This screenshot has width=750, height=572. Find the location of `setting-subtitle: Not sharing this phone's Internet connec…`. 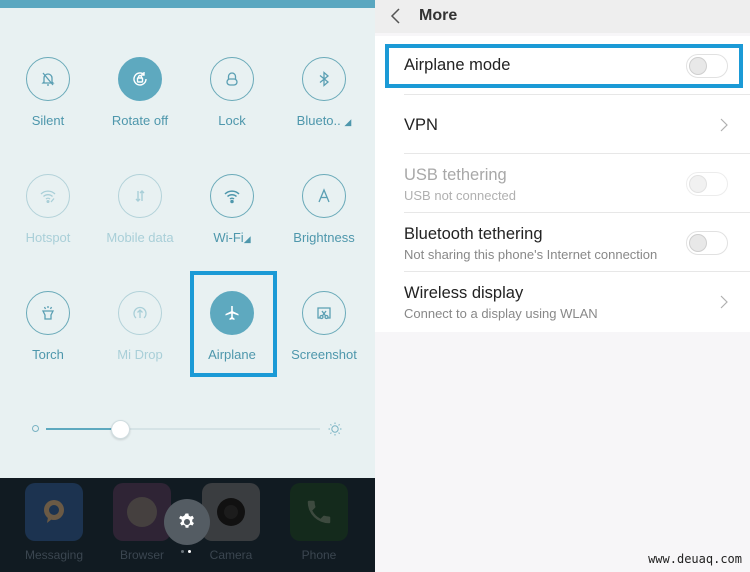

setting-subtitle: Not sharing this phone's Internet connec… is located at coordinates (531, 254).